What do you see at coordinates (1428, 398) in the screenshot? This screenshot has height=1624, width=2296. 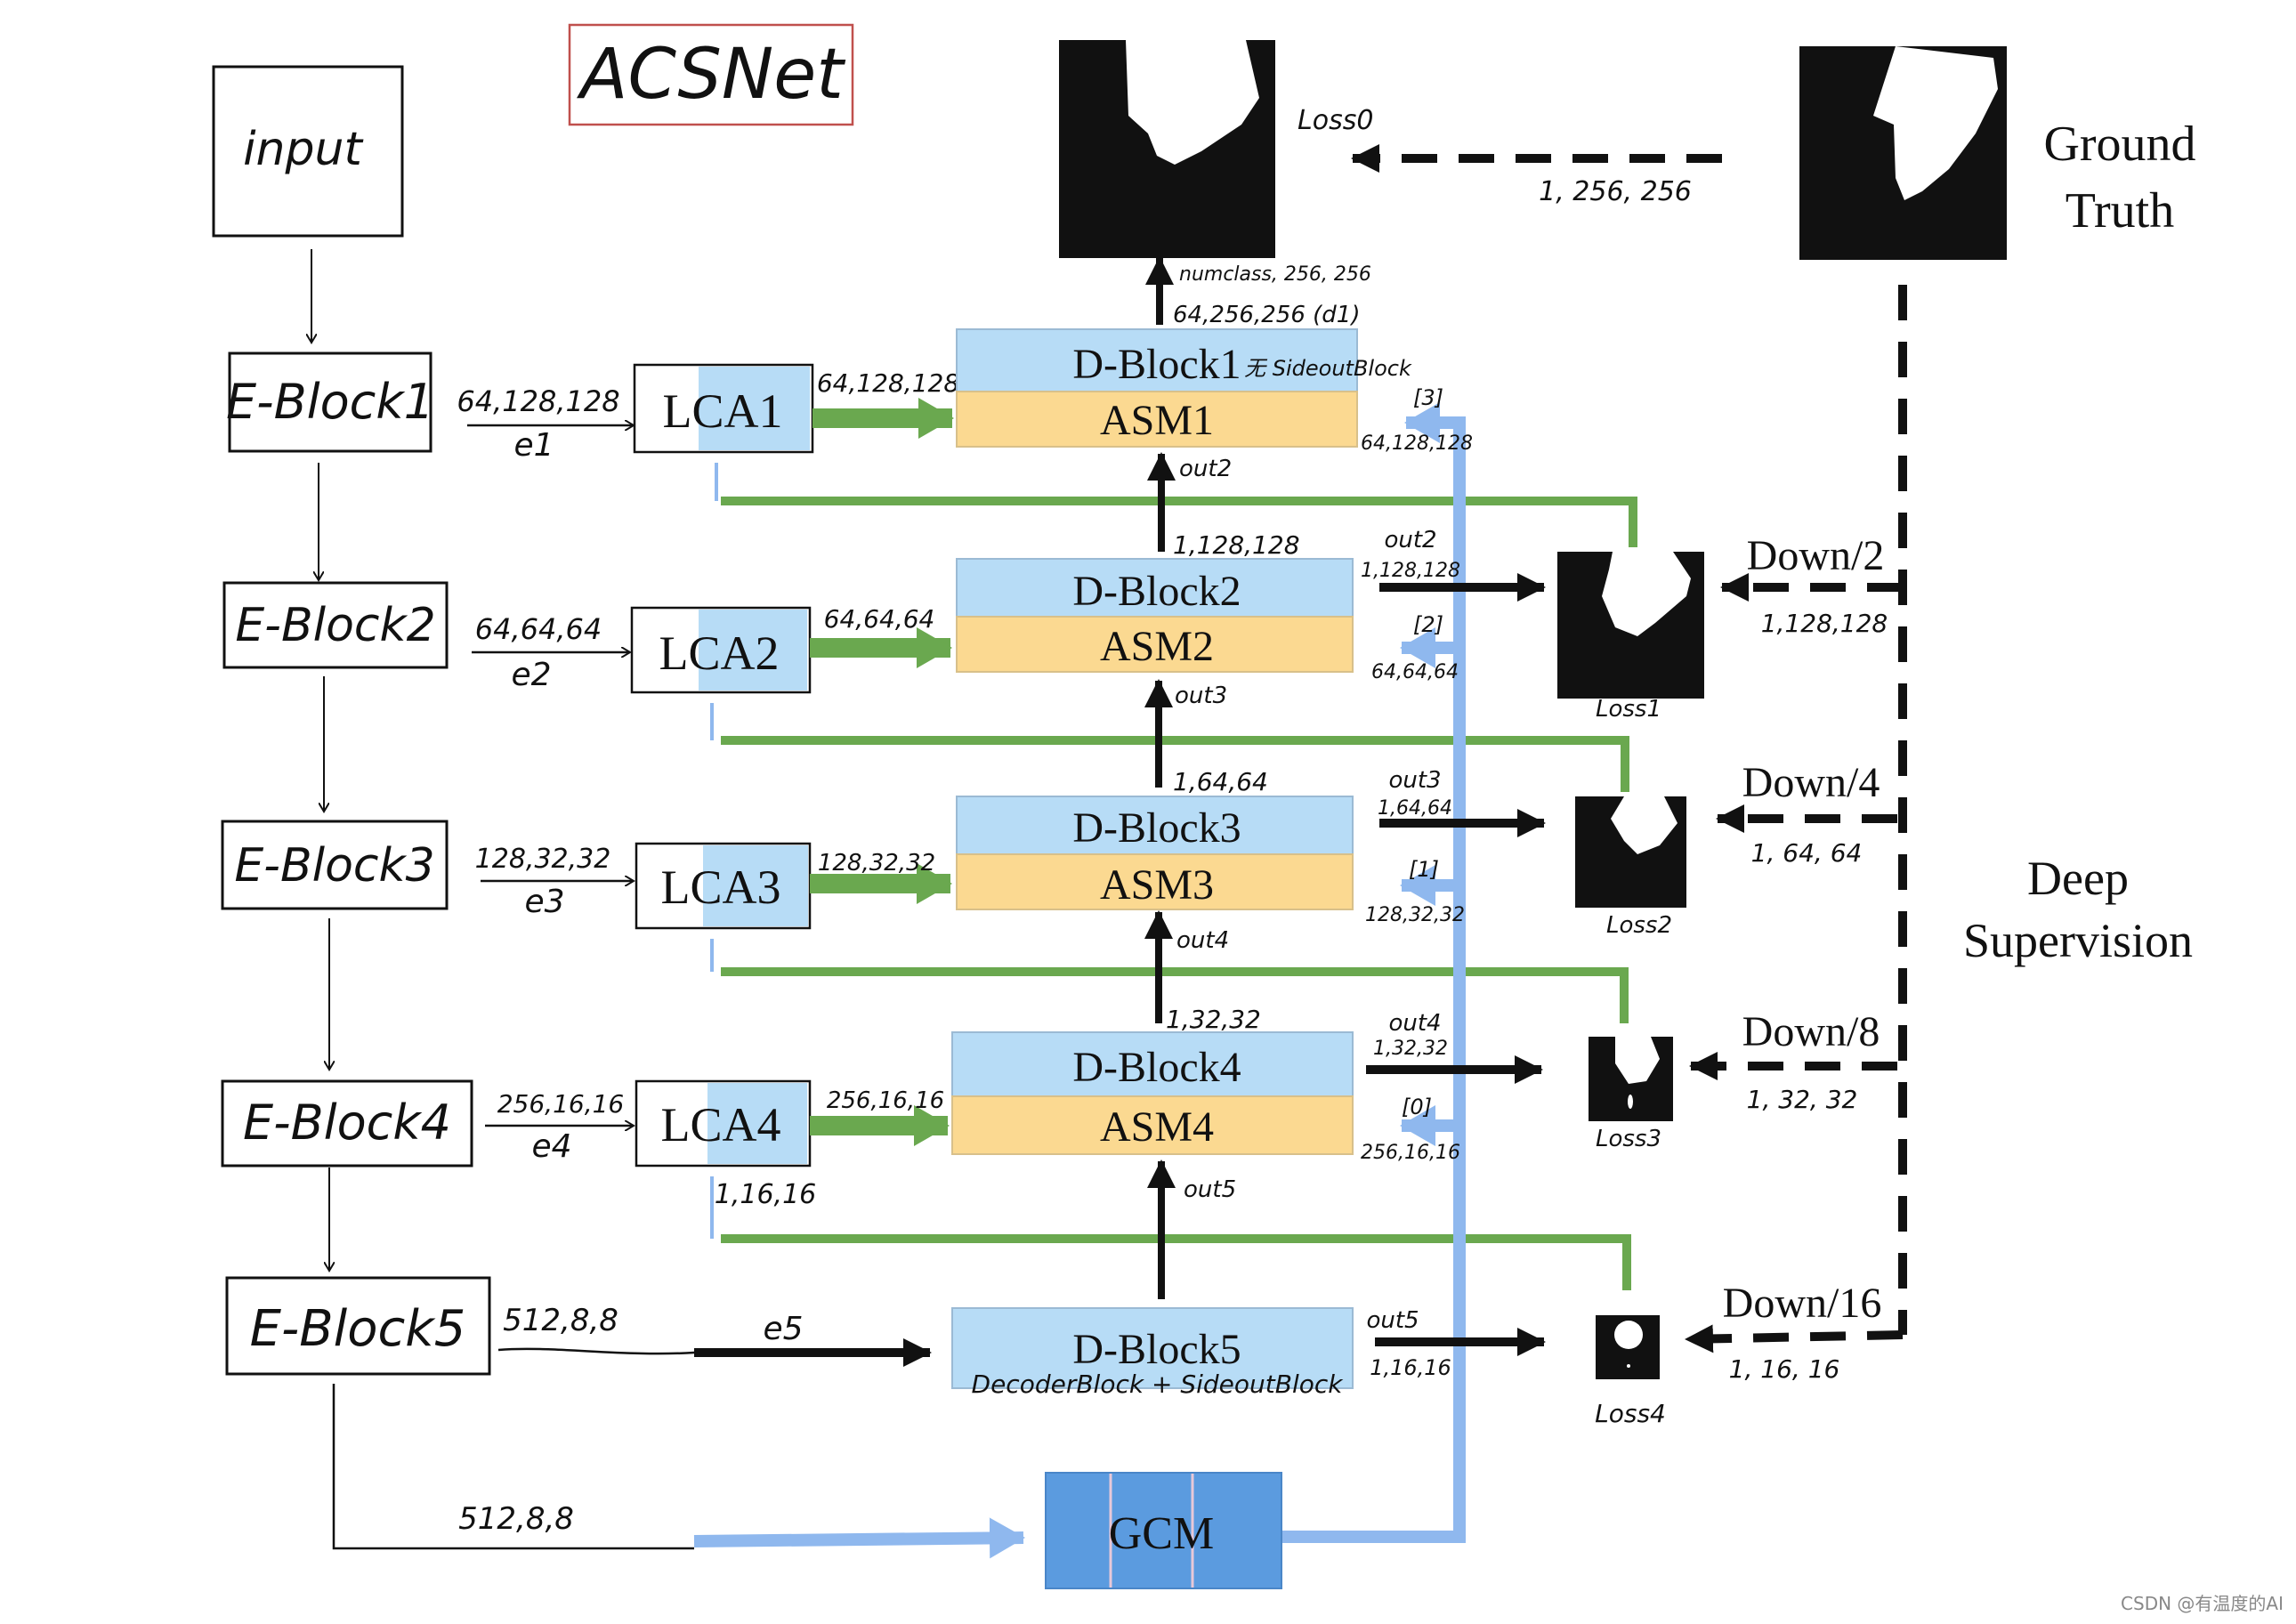 I see `gcm-index-3: [3]` at bounding box center [1428, 398].